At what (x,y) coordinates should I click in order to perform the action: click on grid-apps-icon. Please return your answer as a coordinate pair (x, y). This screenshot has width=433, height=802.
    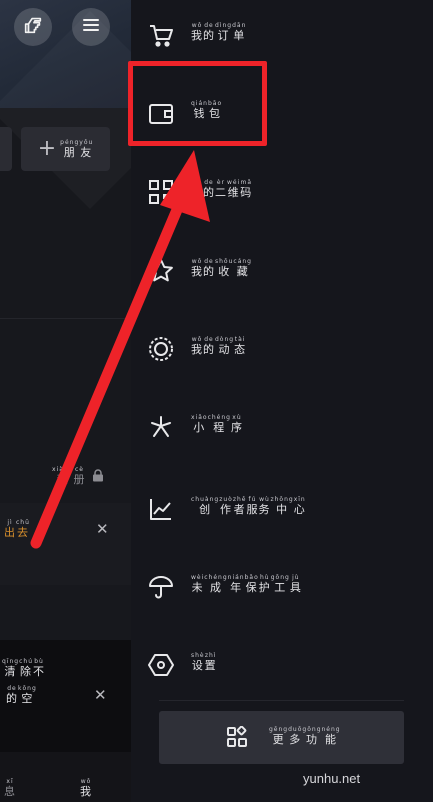
    Looking at the image, I should click on (237, 736).